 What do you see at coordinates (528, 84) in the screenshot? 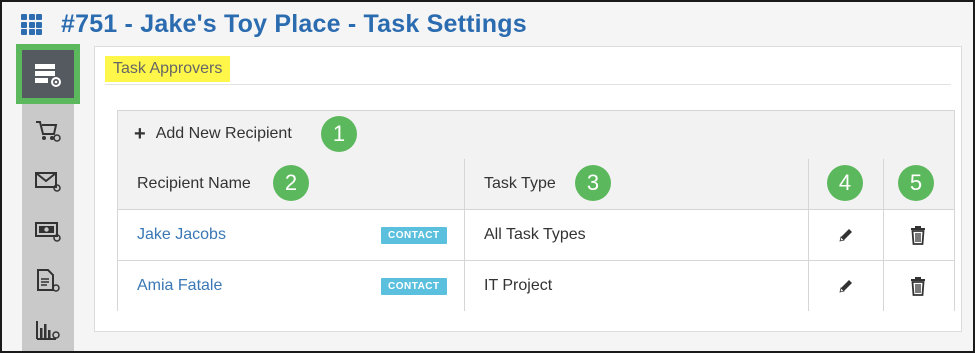
I see `section-divider` at bounding box center [528, 84].